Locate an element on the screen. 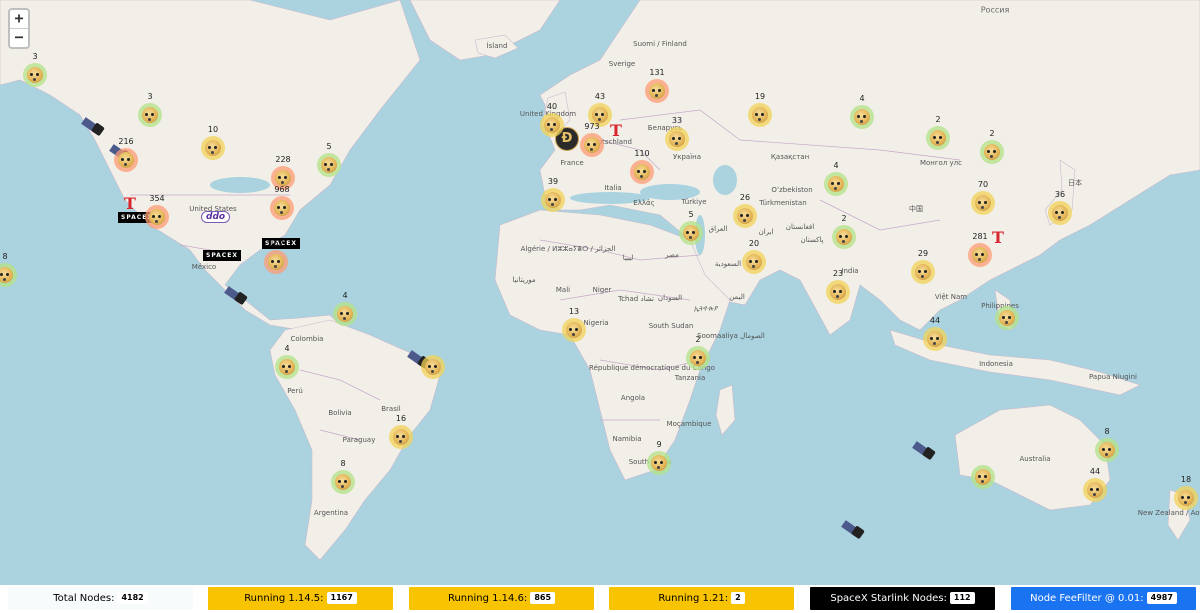 The width and height of the screenshot is (1200, 613). node-cluster-marker: 110 is located at coordinates (642, 166).